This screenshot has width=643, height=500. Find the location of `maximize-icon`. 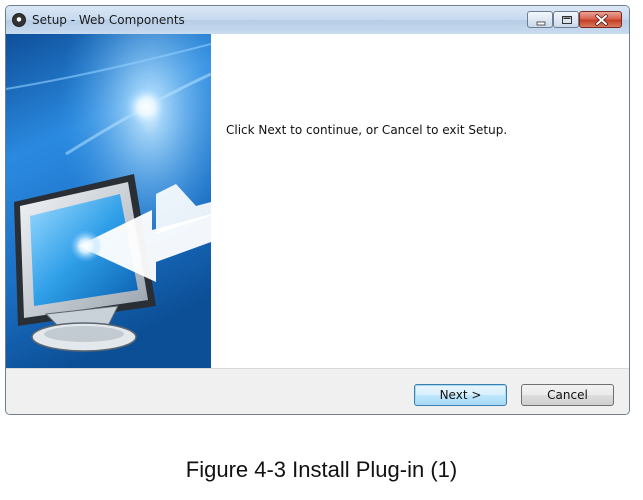

maximize-icon is located at coordinates (567, 20).